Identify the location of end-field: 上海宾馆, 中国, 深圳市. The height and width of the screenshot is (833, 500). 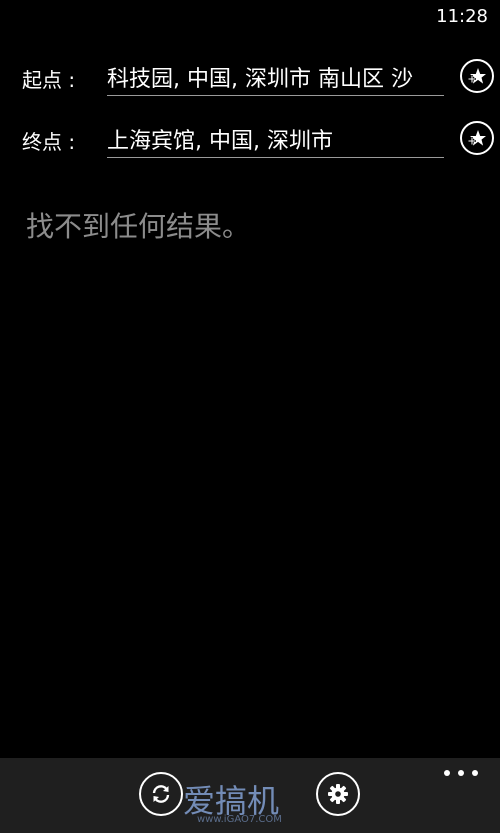
(275, 137).